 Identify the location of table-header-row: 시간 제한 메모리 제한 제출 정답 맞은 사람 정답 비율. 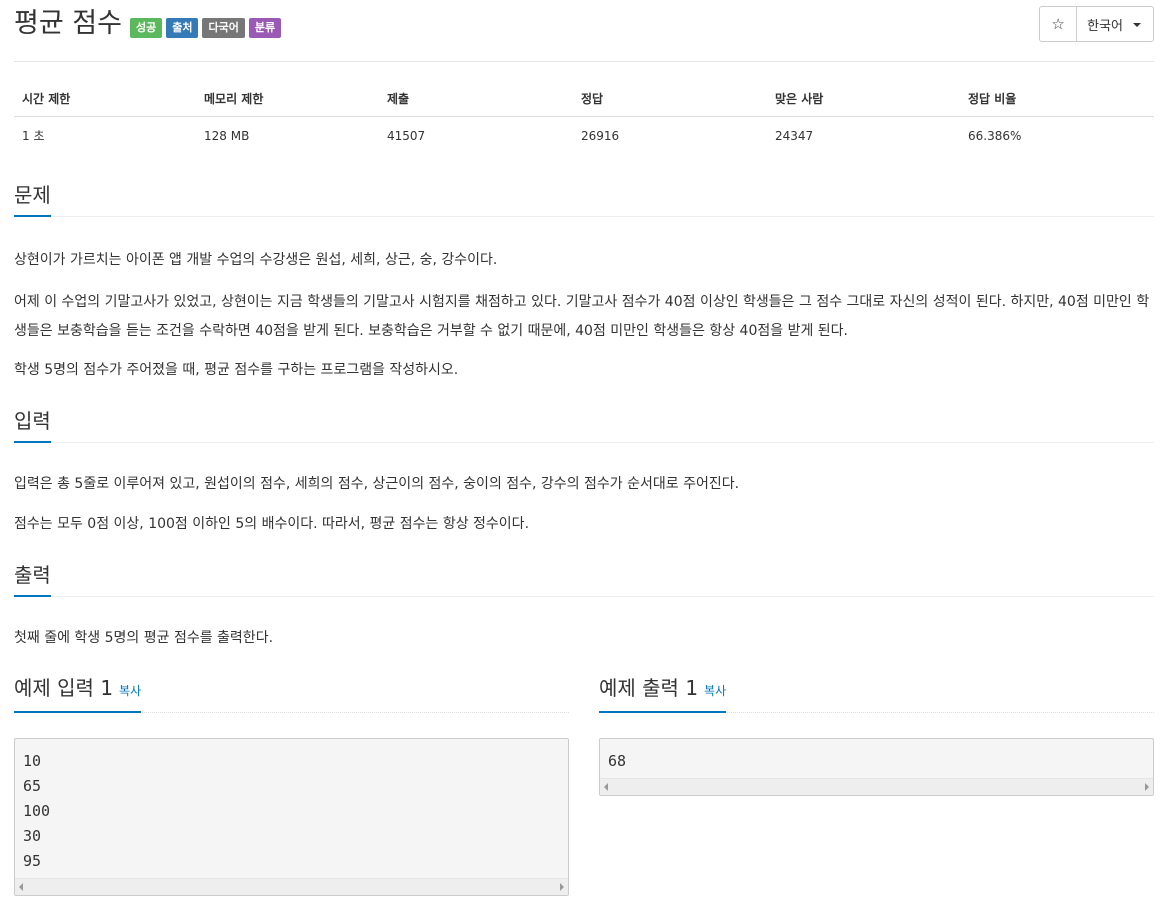
(584, 98).